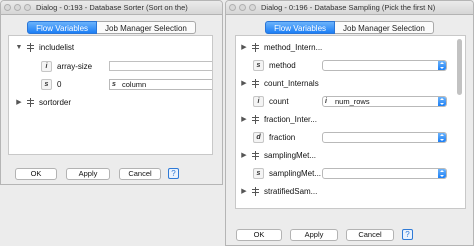 This screenshot has width=474, height=246. Describe the element at coordinates (384, 65) in the screenshot. I see `method-variable-select` at that location.